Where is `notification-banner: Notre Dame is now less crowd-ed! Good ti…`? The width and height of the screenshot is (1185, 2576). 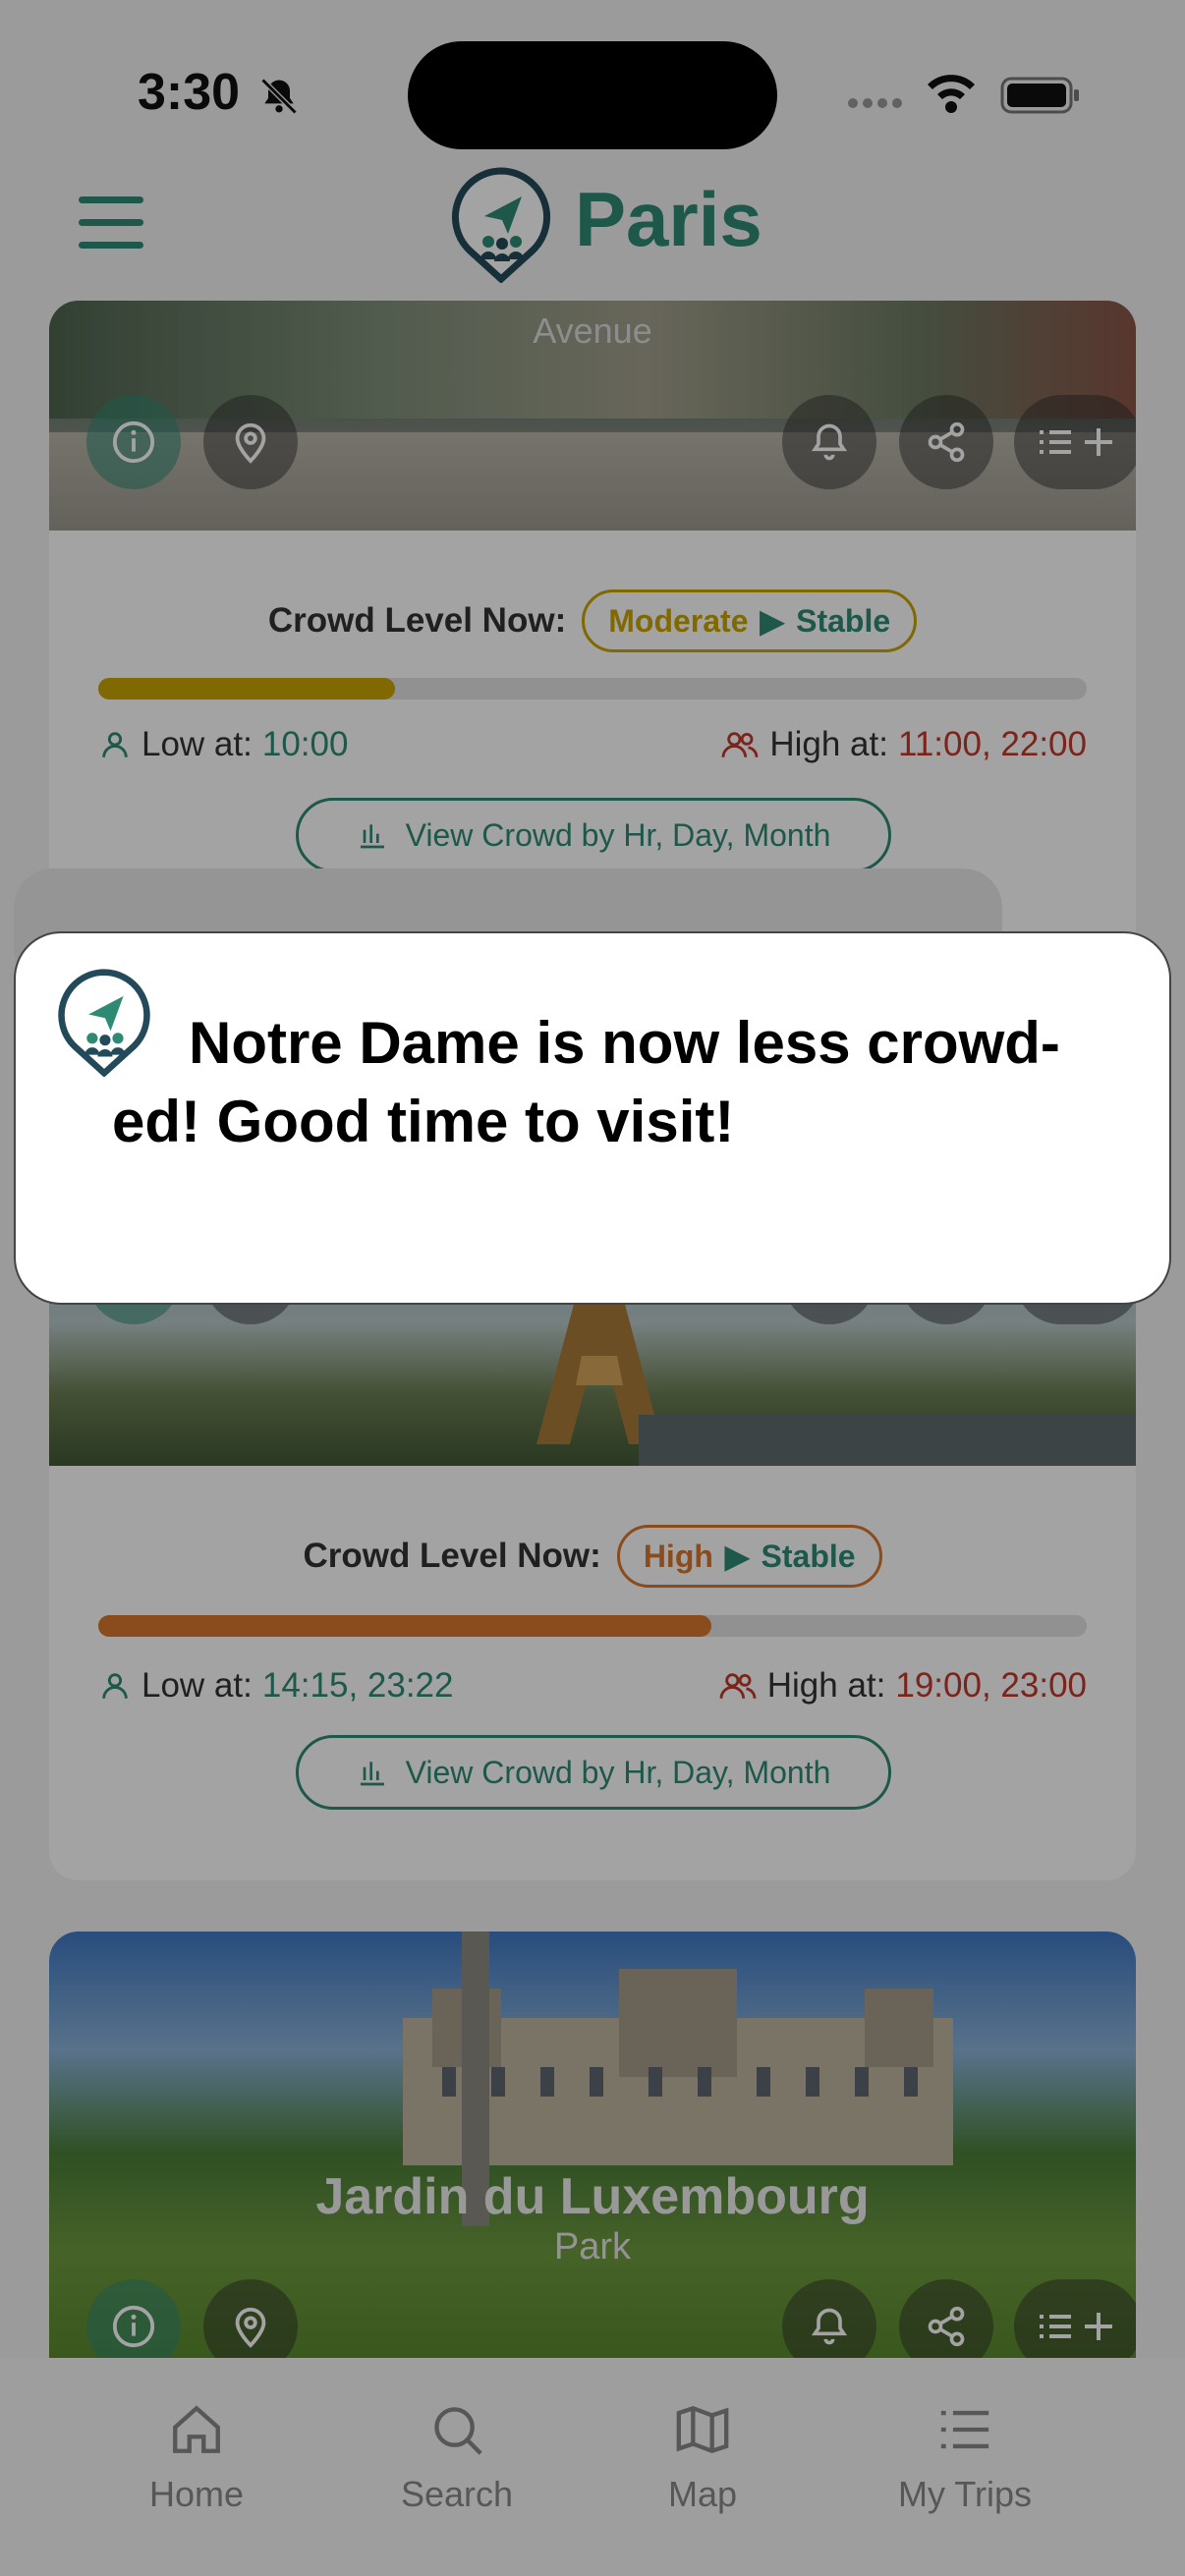 notification-banner: Notre Dame is now less crowd-ed! Good ti… is located at coordinates (592, 1118).